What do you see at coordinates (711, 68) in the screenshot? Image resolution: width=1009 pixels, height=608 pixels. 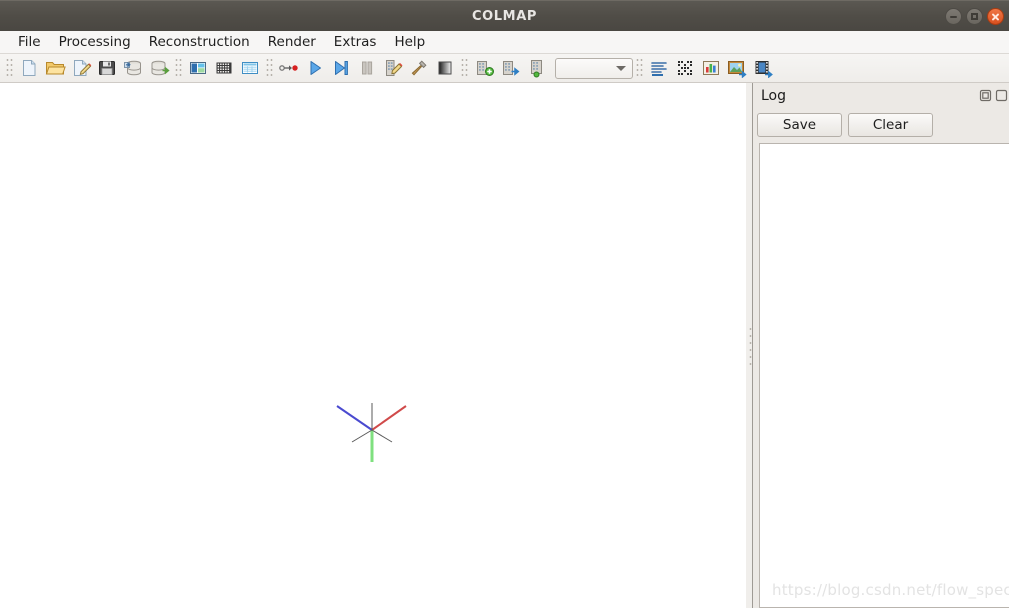 I see `show-statistics-icon` at bounding box center [711, 68].